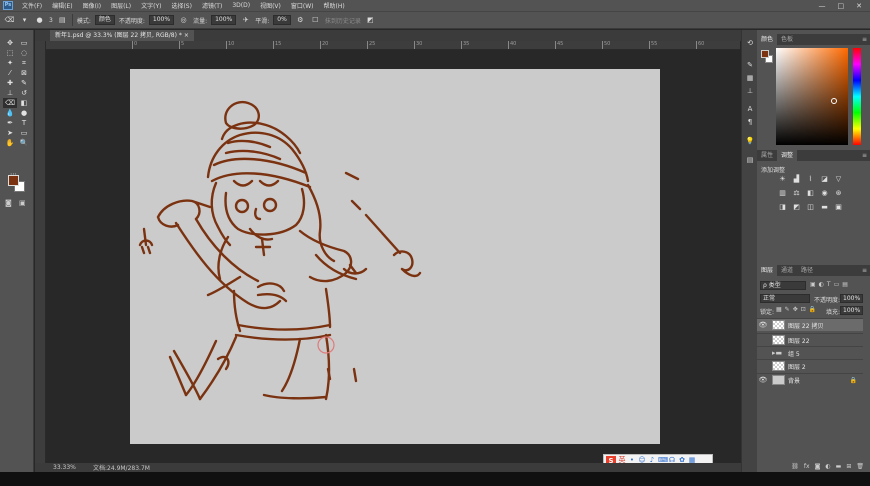  I want to click on properties-panel-icon: ▤, so click(750, 160).